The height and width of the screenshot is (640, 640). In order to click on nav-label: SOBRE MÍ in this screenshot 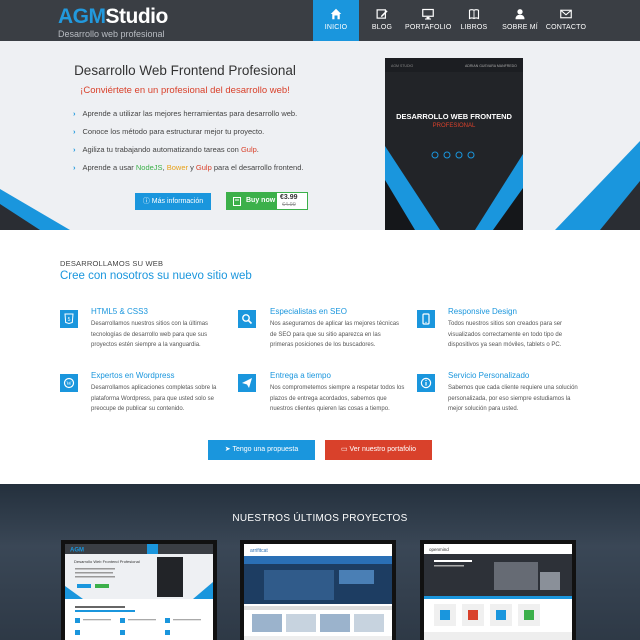, I will do `click(520, 27)`.